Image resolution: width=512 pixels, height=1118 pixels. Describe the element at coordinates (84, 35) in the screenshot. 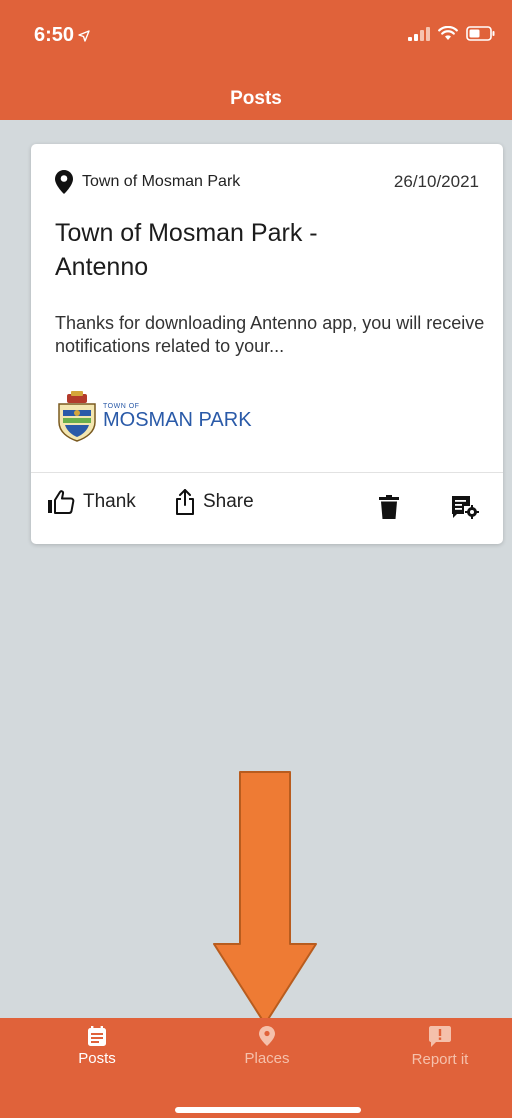

I see `location-arrow-icon` at that location.